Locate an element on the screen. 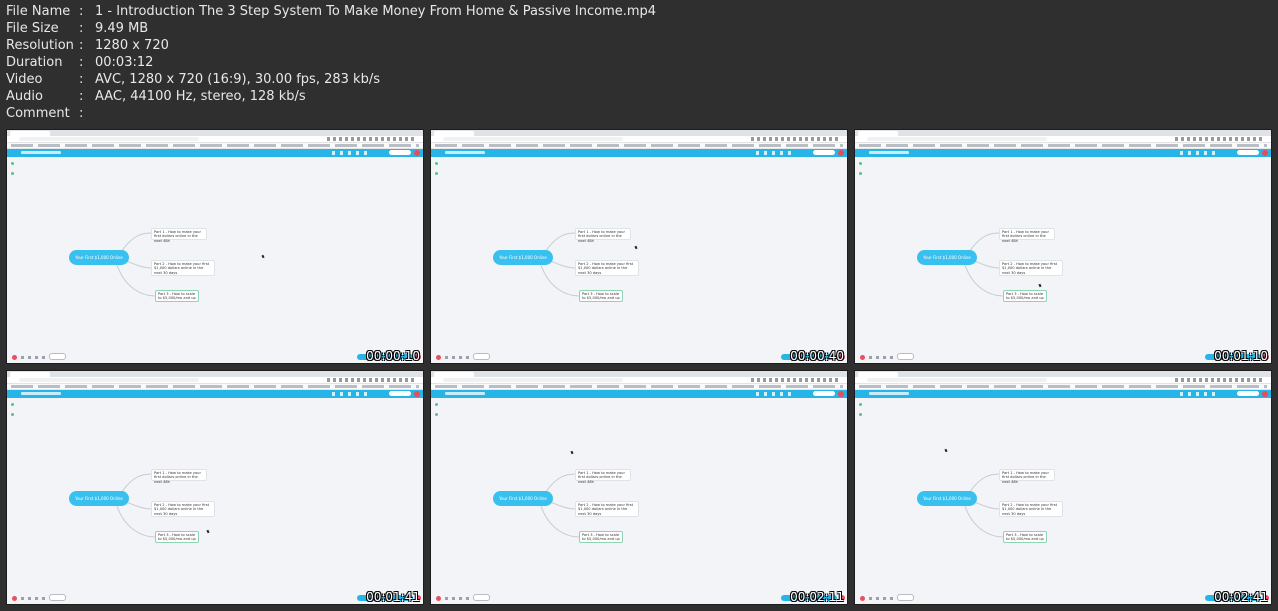 The width and height of the screenshot is (1278, 611). info-row-resolution: Resolution : 1280 x 720 is located at coordinates (331, 45).